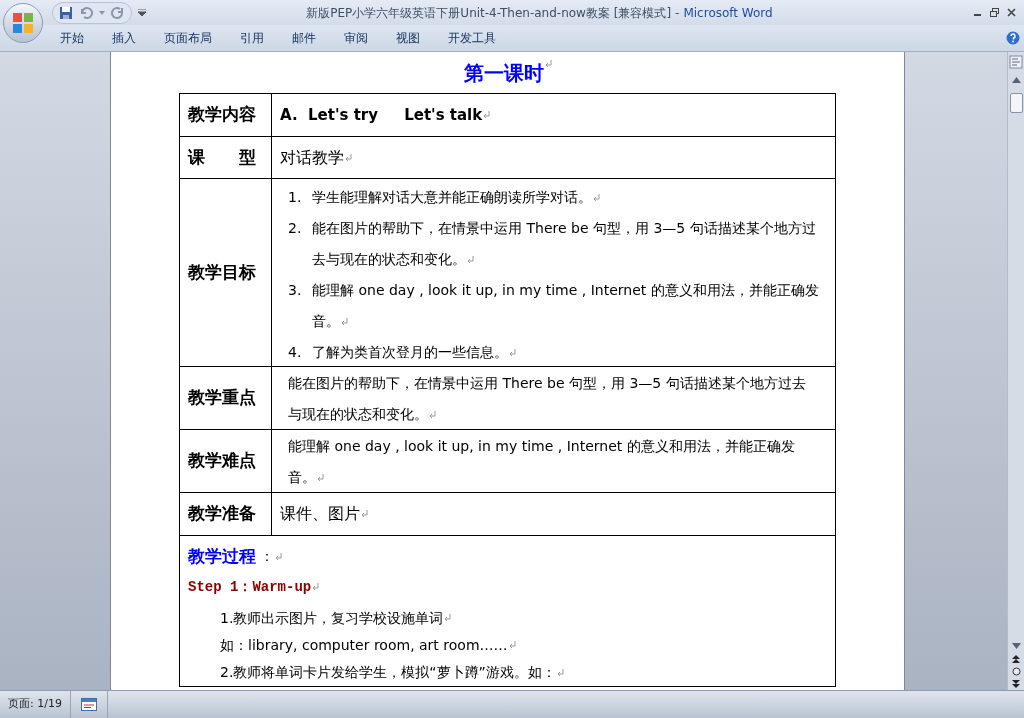 This screenshot has width=1024, height=718. Describe the element at coordinates (222, 398) in the screenshot. I see `row-label: 教学重点` at that location.